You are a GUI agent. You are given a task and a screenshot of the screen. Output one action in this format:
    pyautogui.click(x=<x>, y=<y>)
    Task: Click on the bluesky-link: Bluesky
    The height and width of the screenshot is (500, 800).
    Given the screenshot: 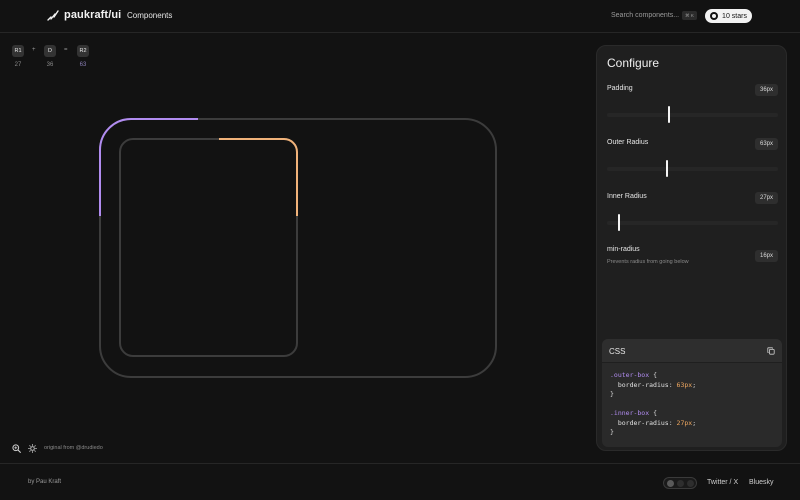 What is the action you would take?
    pyautogui.click(x=761, y=482)
    